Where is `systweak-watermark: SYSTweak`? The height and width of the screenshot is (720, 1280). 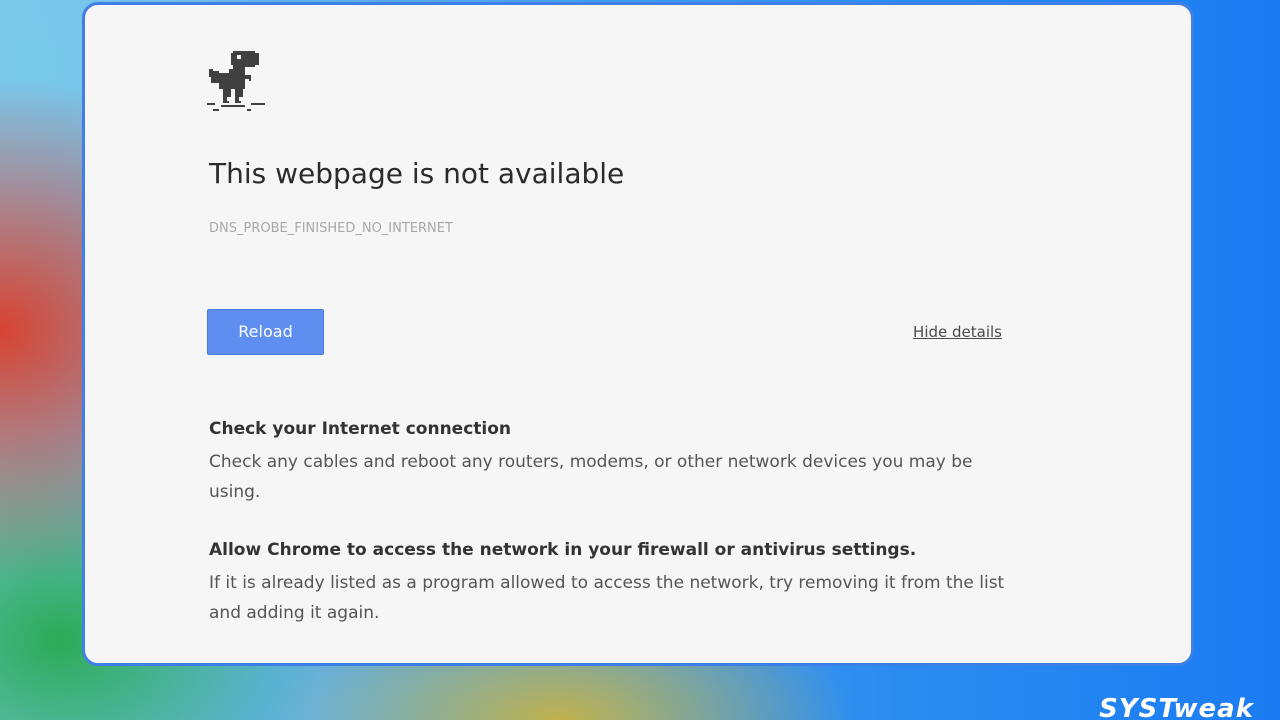 systweak-watermark: SYSTweak is located at coordinates (1176, 707).